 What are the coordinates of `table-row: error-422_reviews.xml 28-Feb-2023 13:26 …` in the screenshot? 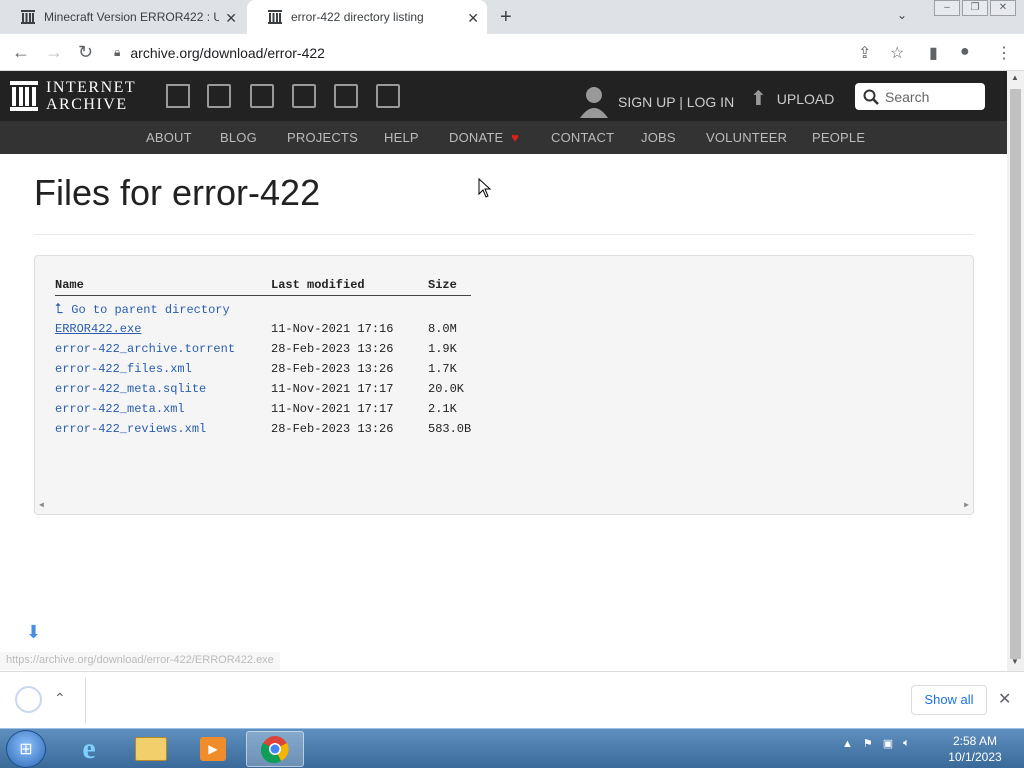 It's located at (270, 432).